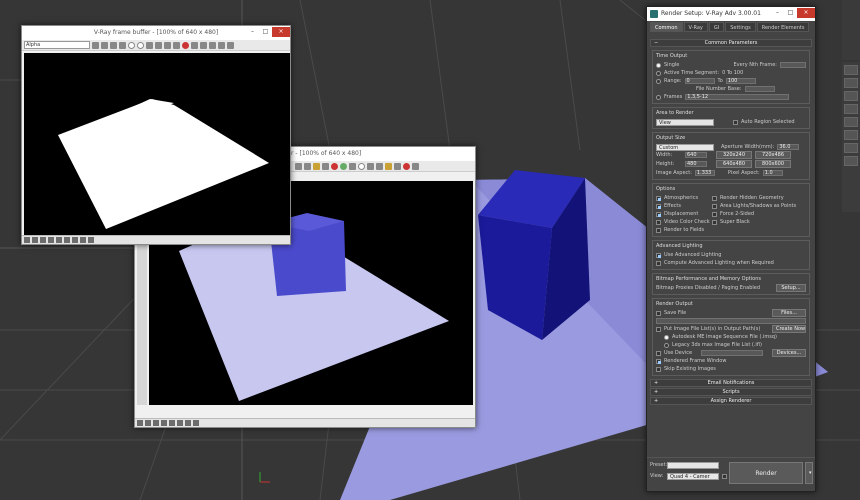 The image size is (860, 500). Describe the element at coordinates (806, 13) in the screenshot. I see `close-icon: ×` at that location.